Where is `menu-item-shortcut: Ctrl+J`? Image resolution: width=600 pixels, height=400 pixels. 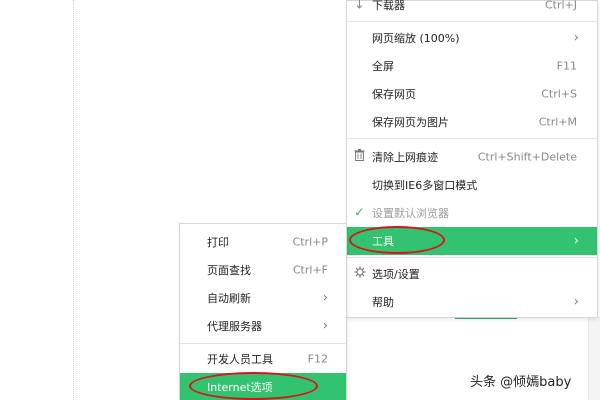
menu-item-shortcut: Ctrl+J is located at coordinates (560, 6).